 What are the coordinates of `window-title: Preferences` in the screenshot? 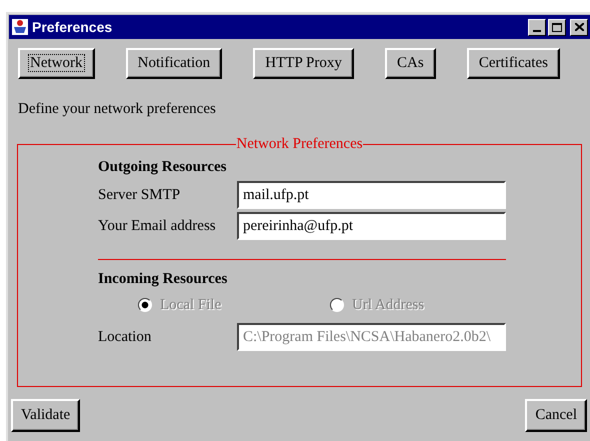 It's located at (73, 27).